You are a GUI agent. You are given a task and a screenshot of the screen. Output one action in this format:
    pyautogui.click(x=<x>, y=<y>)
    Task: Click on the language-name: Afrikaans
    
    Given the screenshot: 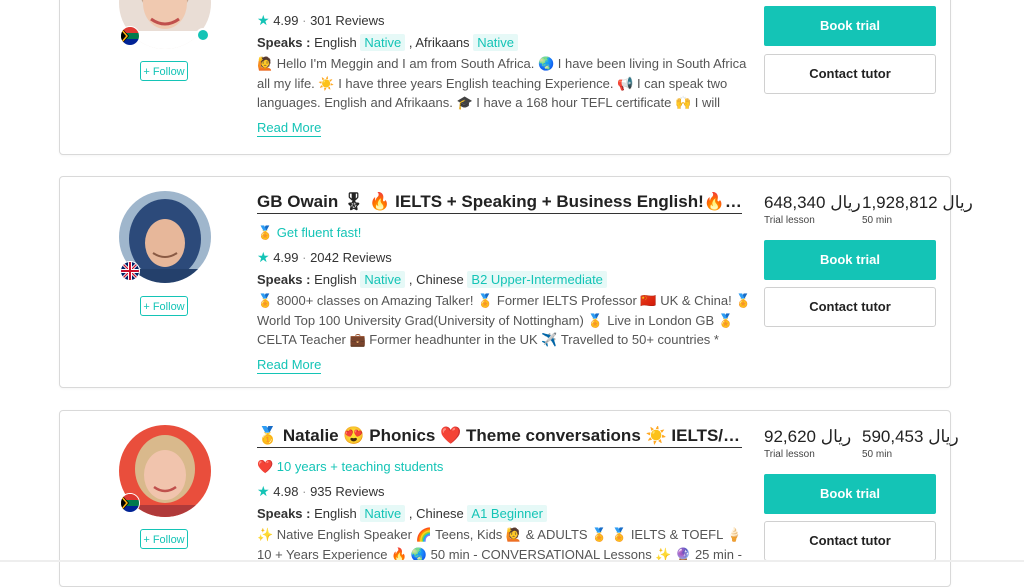 What is the action you would take?
    pyautogui.click(x=442, y=42)
    